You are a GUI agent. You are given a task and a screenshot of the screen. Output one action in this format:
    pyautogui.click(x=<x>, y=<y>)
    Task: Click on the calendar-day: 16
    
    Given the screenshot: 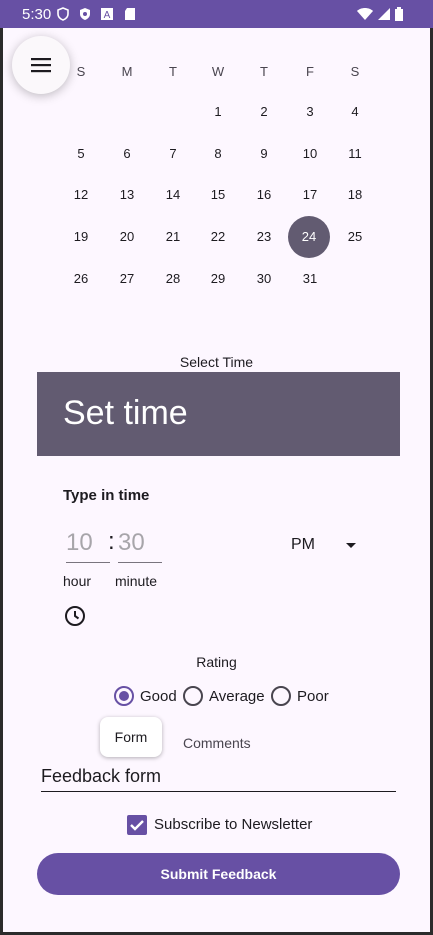 What is the action you would take?
    pyautogui.click(x=264, y=195)
    